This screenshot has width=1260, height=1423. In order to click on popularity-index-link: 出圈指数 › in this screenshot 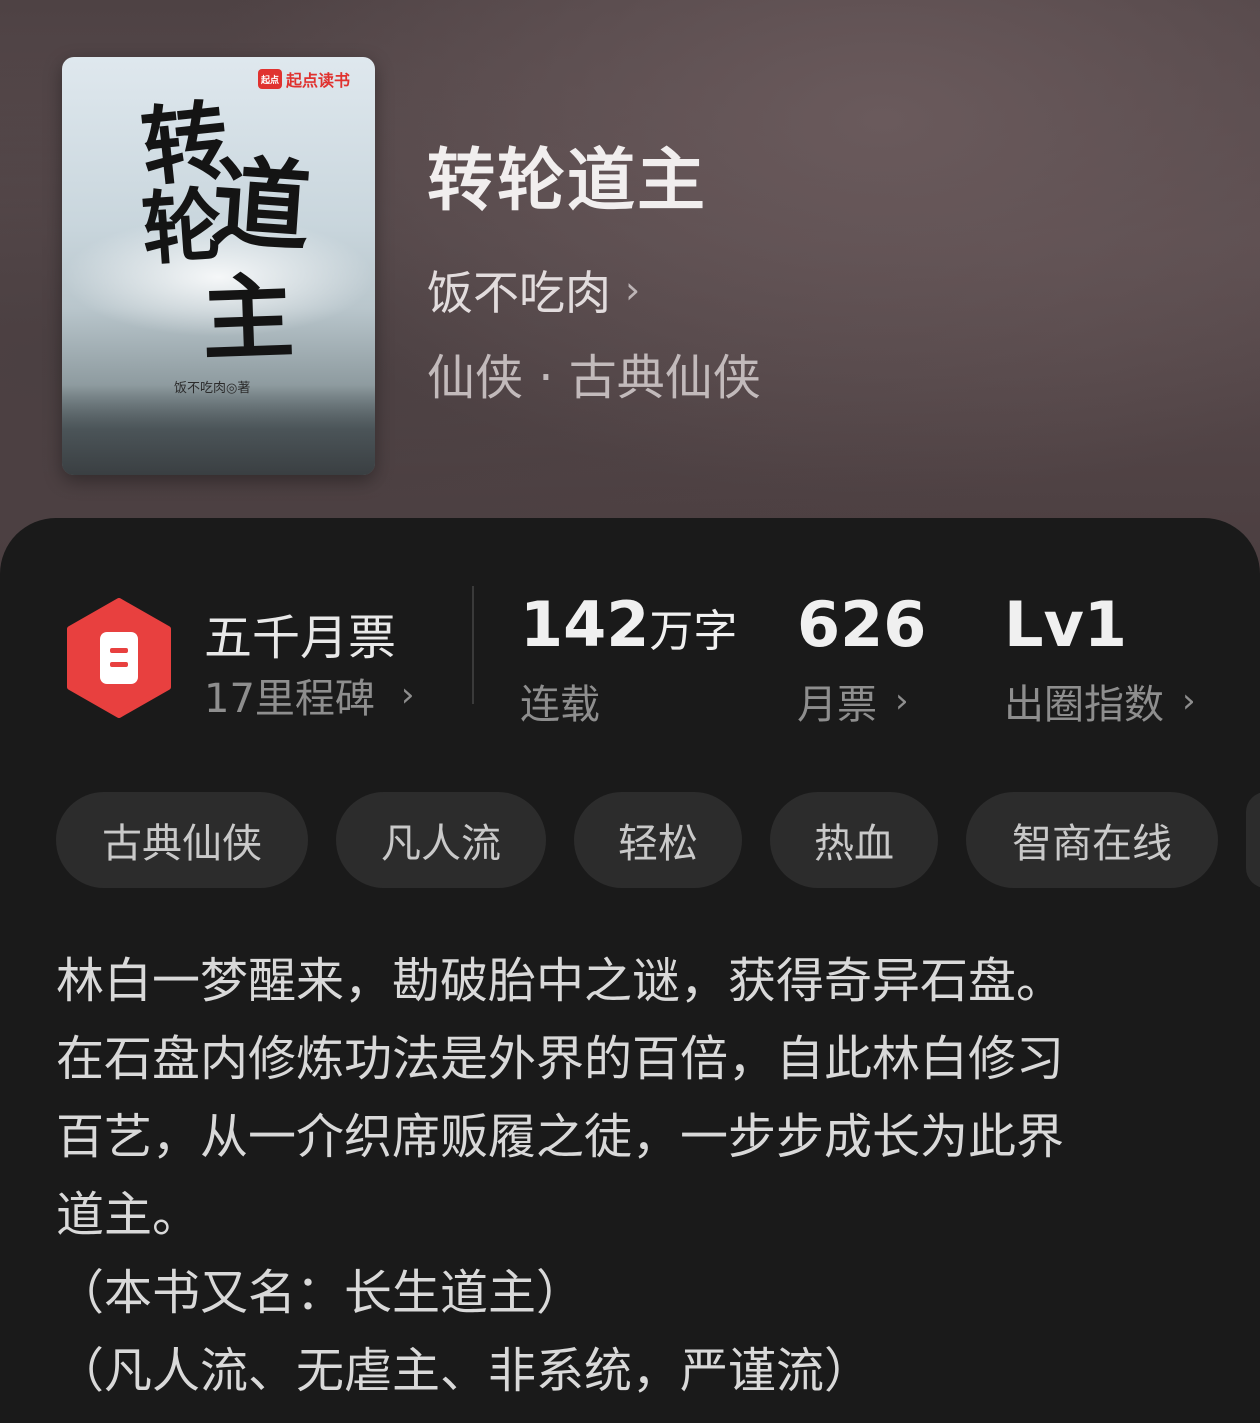, I will do `click(1100, 701)`.